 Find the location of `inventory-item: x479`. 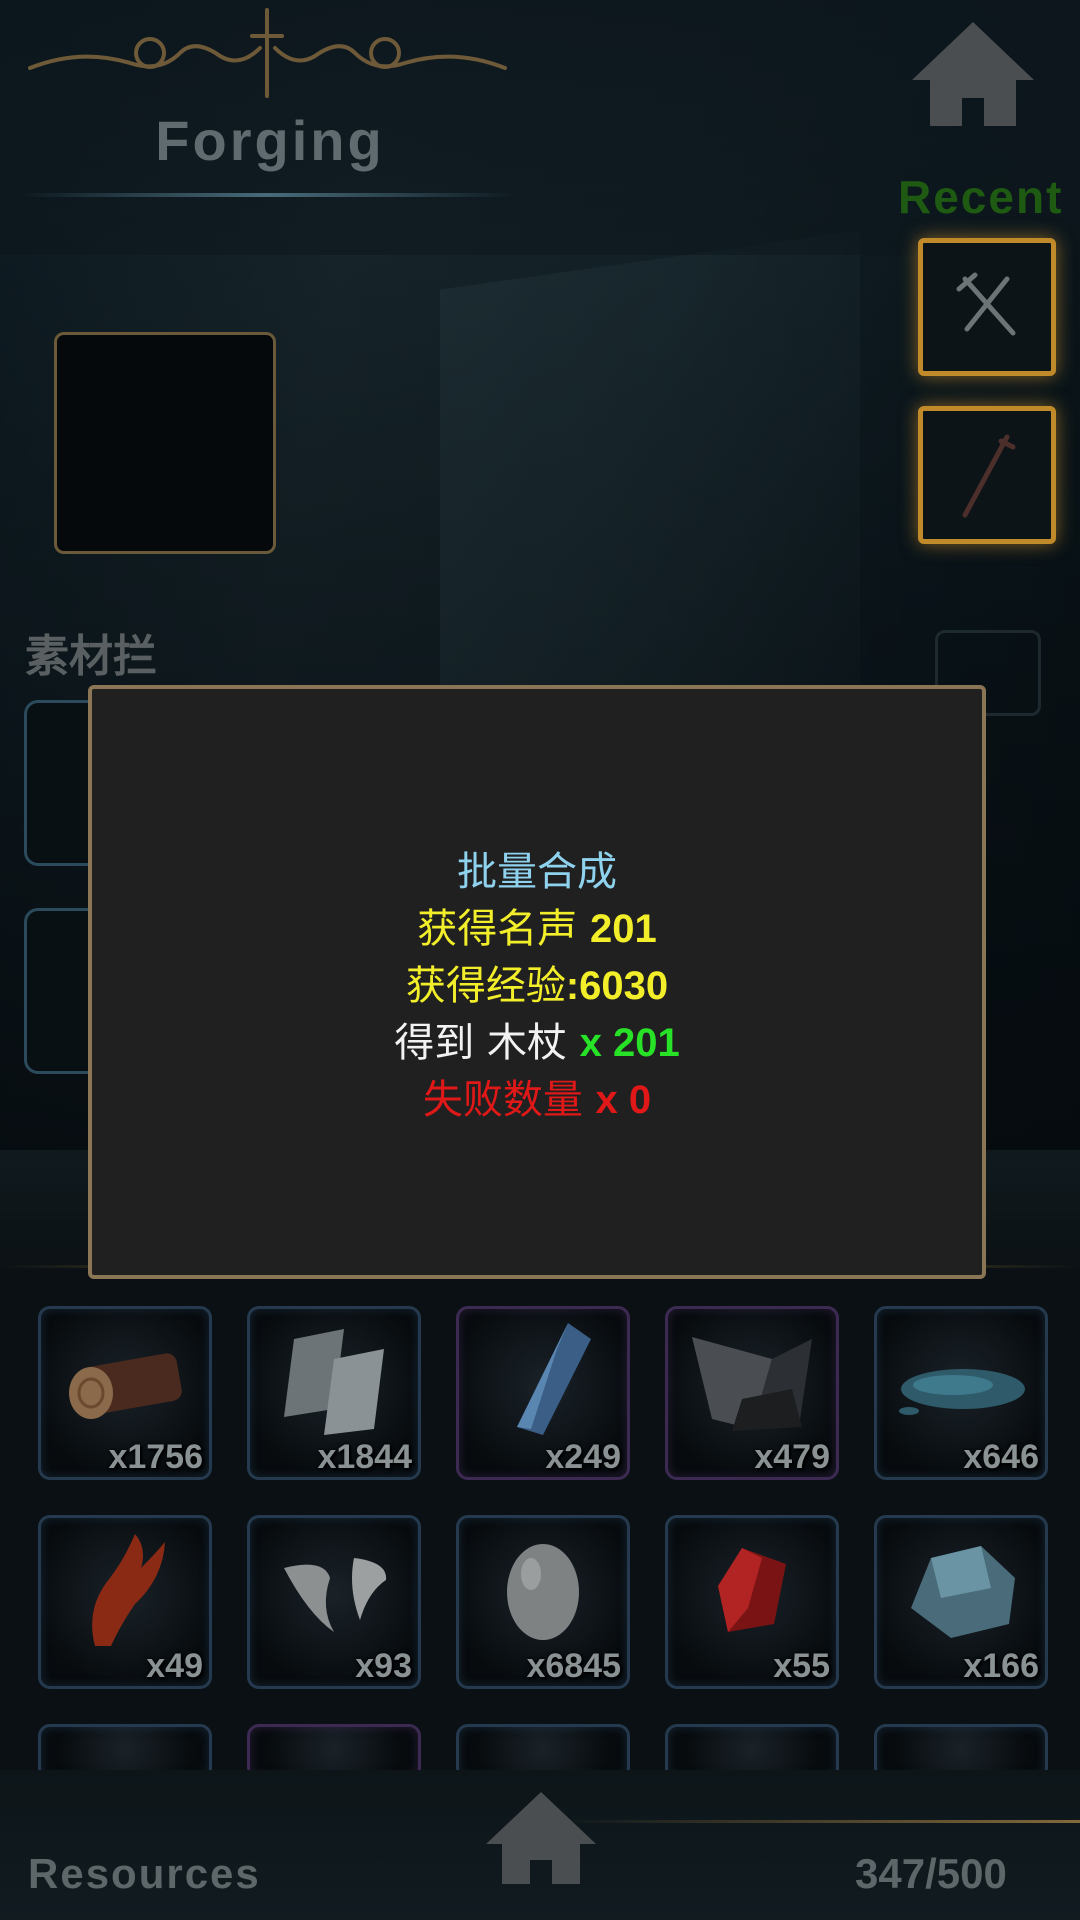

inventory-item: x479 is located at coordinates (752, 1393).